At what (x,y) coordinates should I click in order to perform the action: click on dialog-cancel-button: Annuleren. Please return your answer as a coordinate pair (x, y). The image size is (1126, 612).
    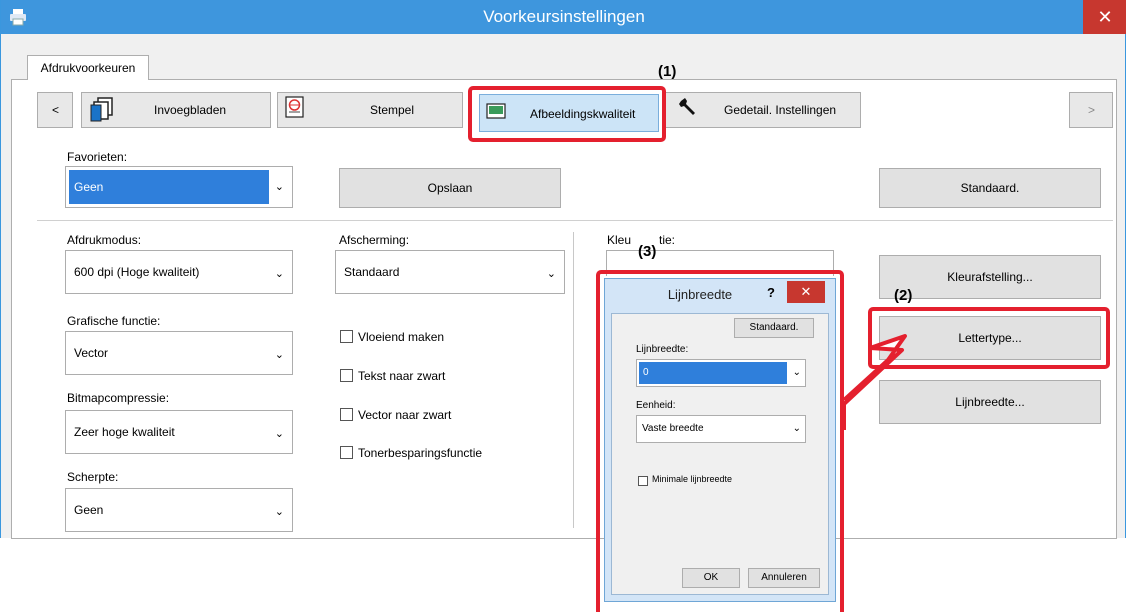
    Looking at the image, I should click on (784, 578).